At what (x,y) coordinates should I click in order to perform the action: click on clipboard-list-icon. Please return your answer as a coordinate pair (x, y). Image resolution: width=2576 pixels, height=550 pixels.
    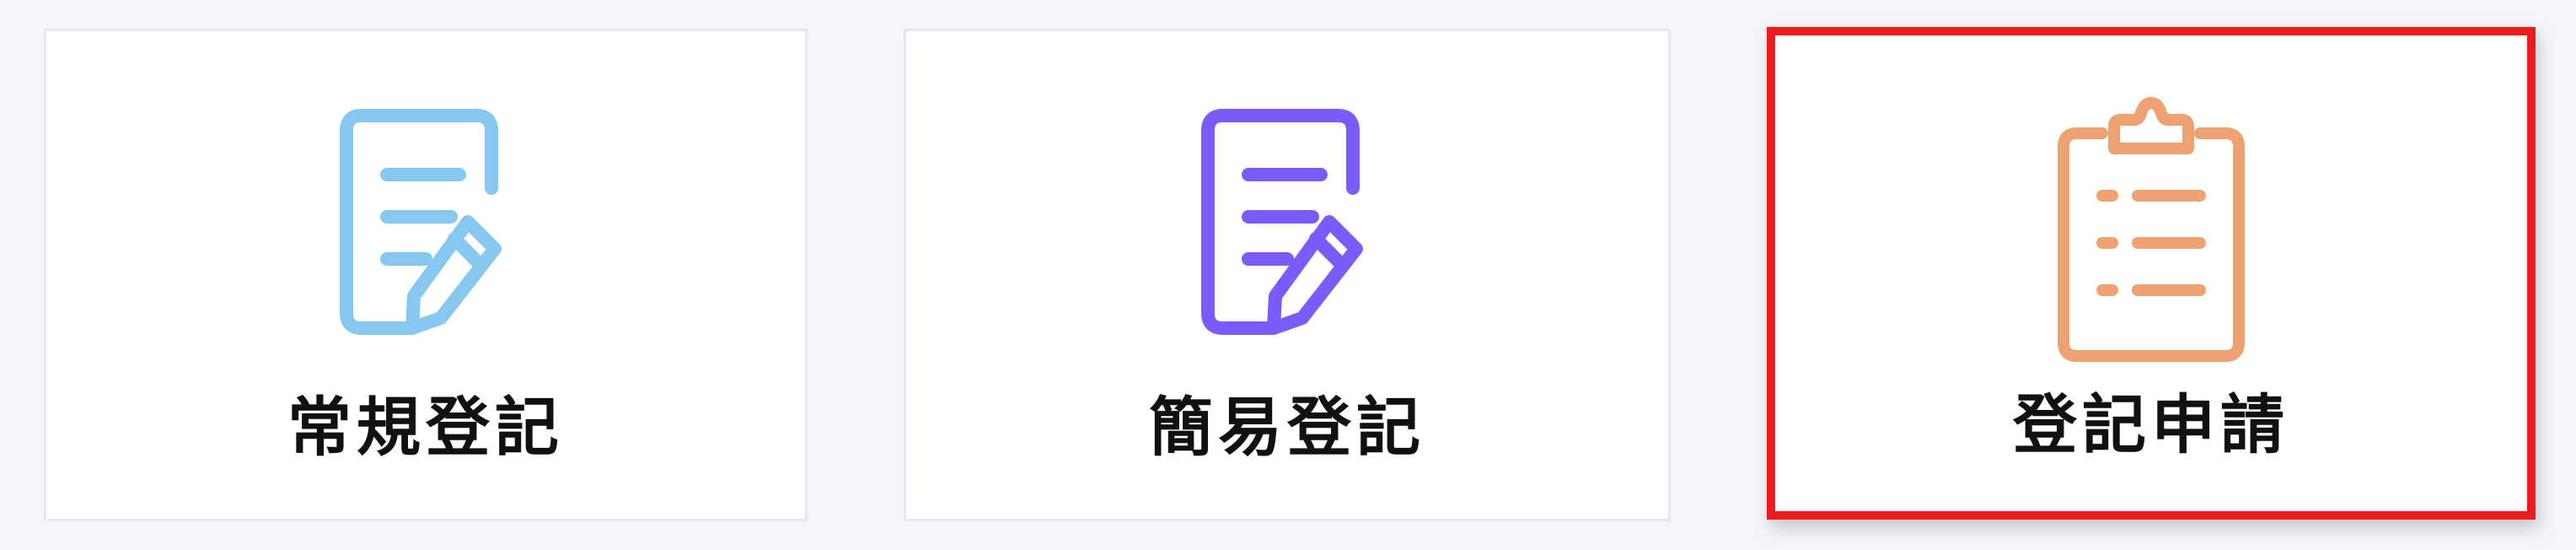
    Looking at the image, I should click on (2151, 231).